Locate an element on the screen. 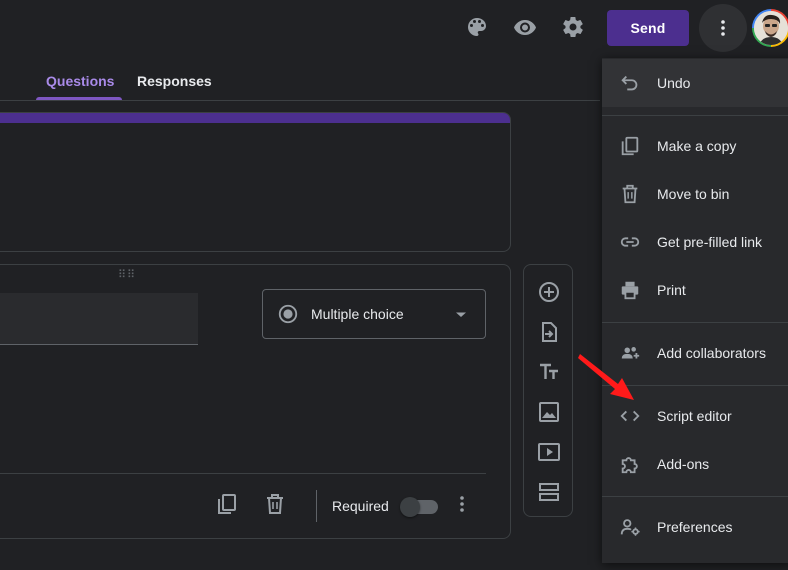  menu-item-label: Get pre-filled link is located at coordinates (710, 242).